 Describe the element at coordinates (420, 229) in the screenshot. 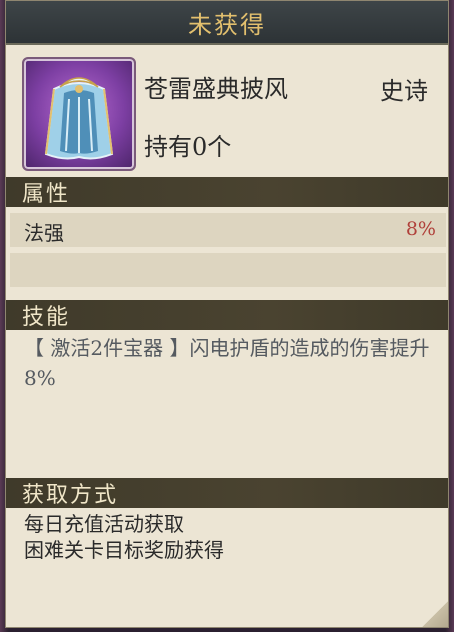

I see `attribute-value: 8%` at that location.